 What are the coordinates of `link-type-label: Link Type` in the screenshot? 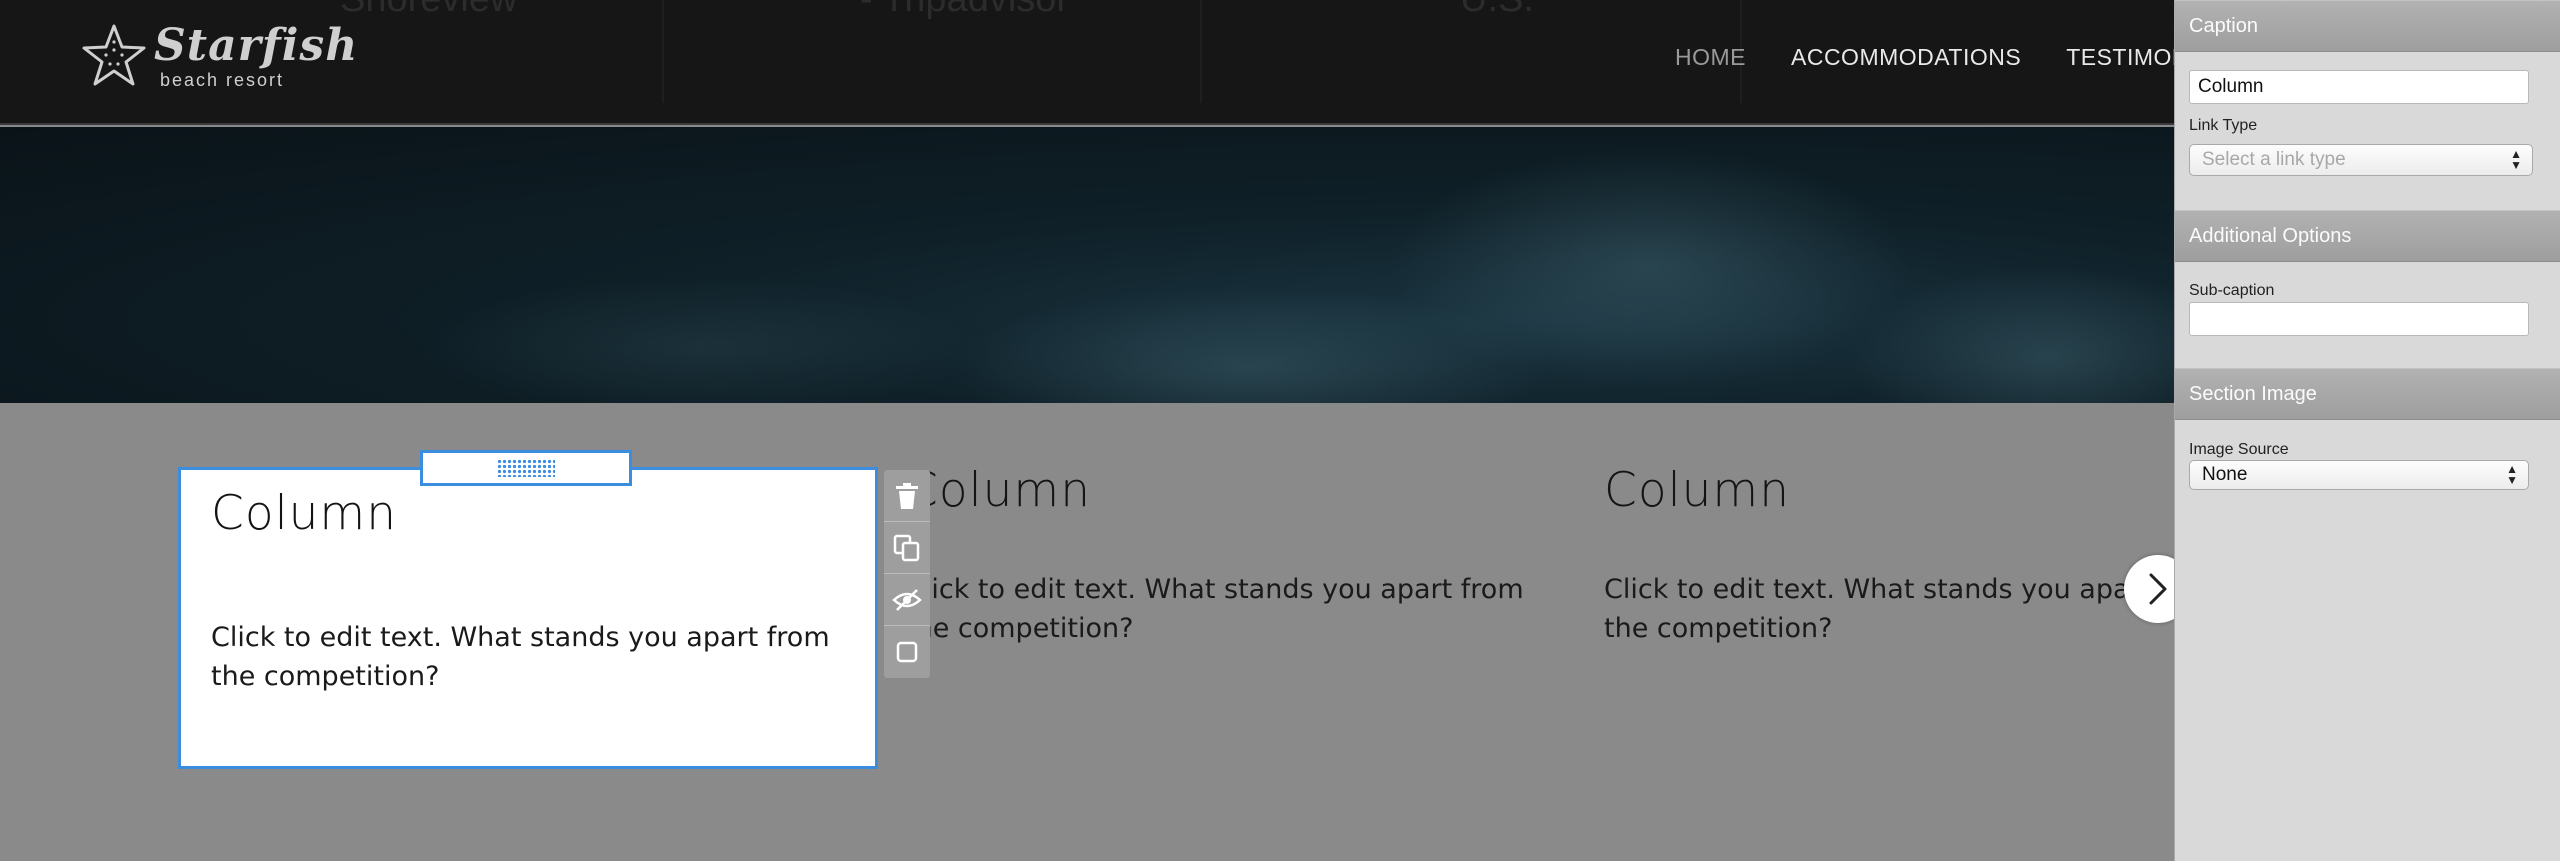 It's located at (2223, 125).